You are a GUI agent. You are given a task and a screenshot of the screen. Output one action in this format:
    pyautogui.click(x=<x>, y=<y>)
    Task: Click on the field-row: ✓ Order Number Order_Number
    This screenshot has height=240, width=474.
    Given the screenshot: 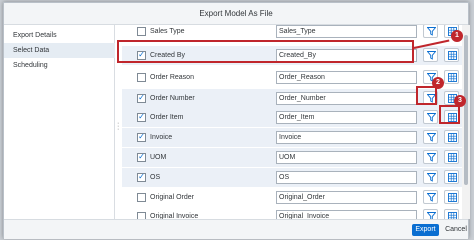 What is the action you would take?
    pyautogui.click(x=292, y=98)
    